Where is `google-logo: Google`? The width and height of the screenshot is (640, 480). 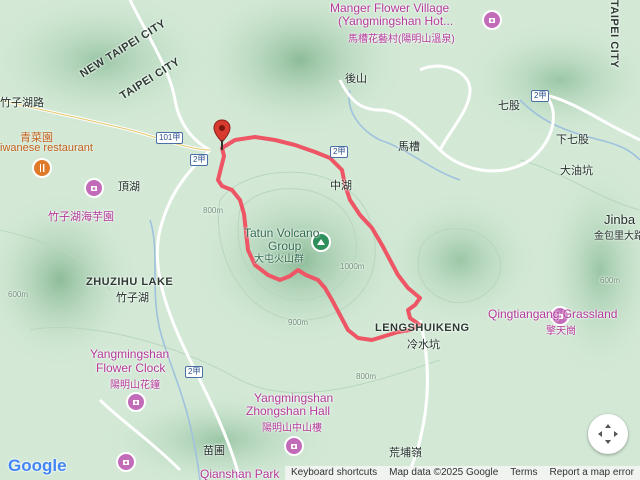
google-logo: Google is located at coordinates (37, 466).